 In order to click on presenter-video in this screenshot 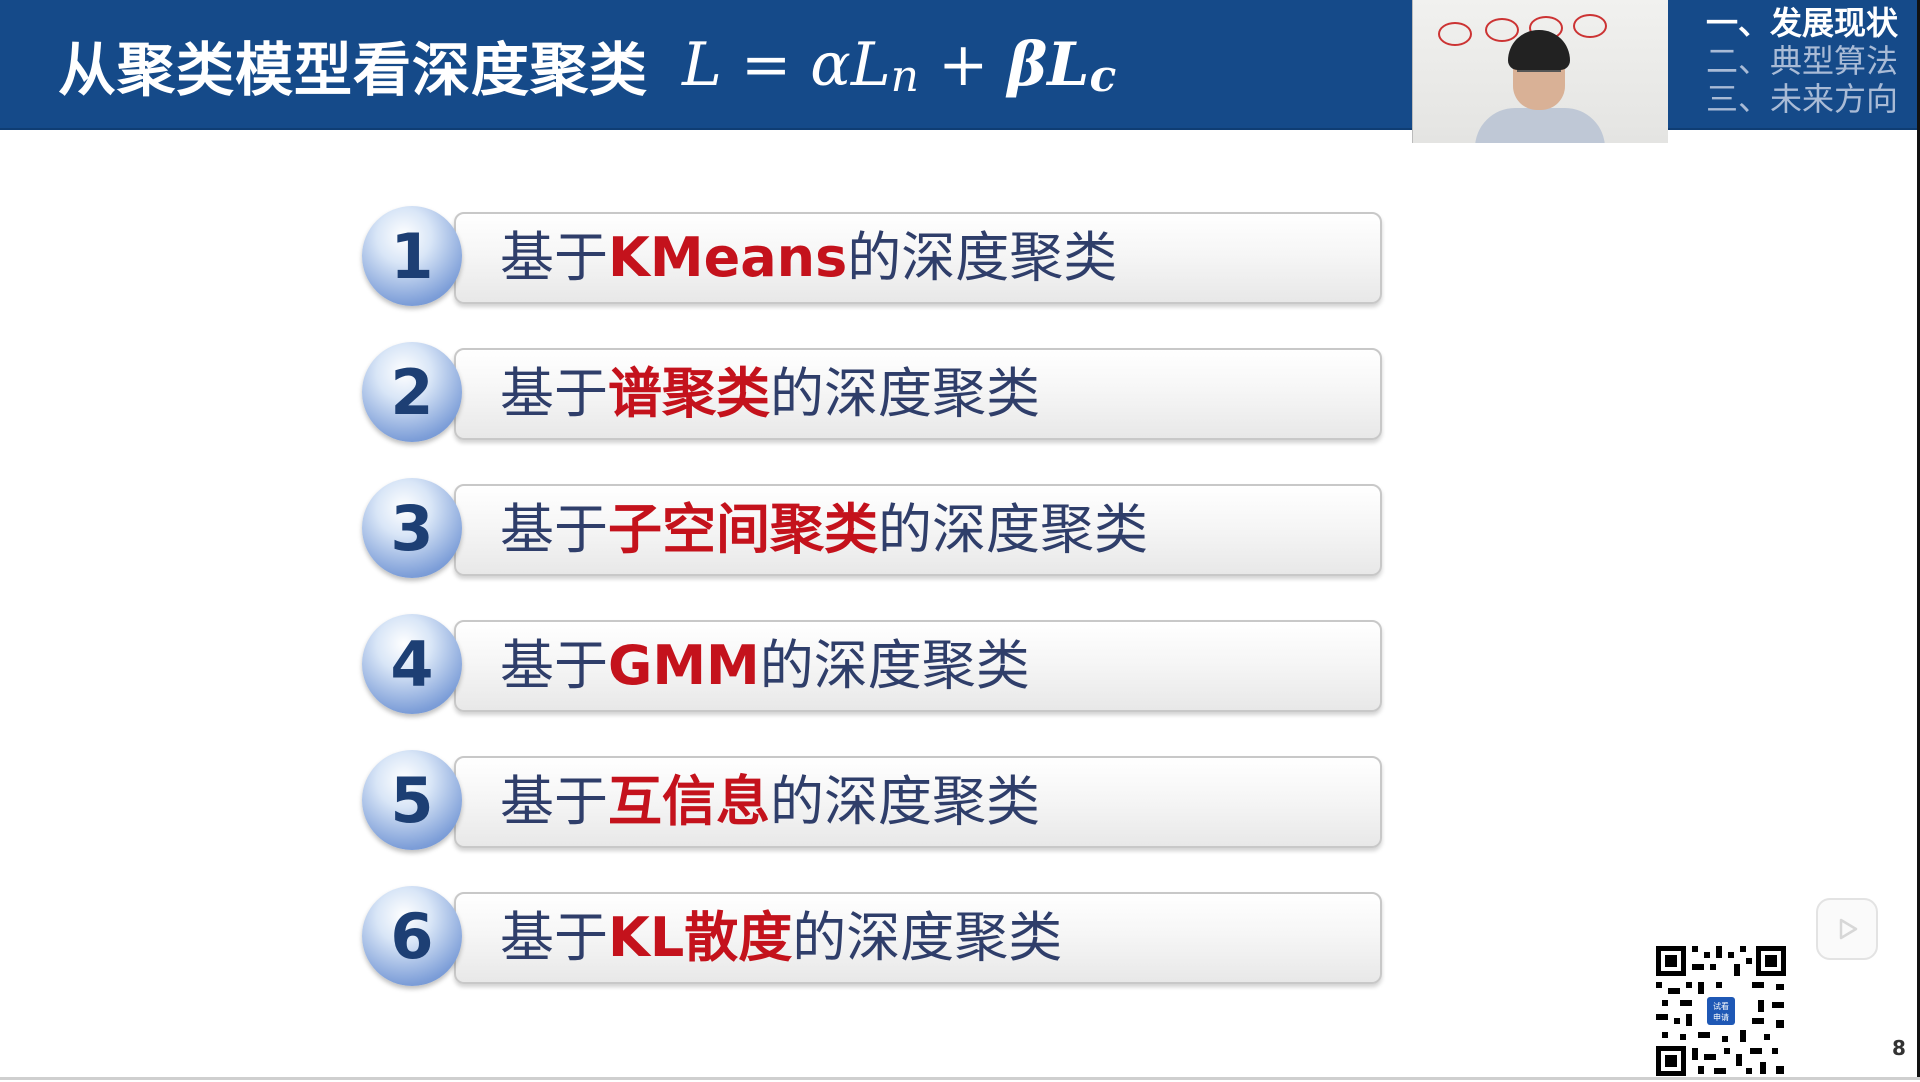, I will do `click(1540, 71)`.